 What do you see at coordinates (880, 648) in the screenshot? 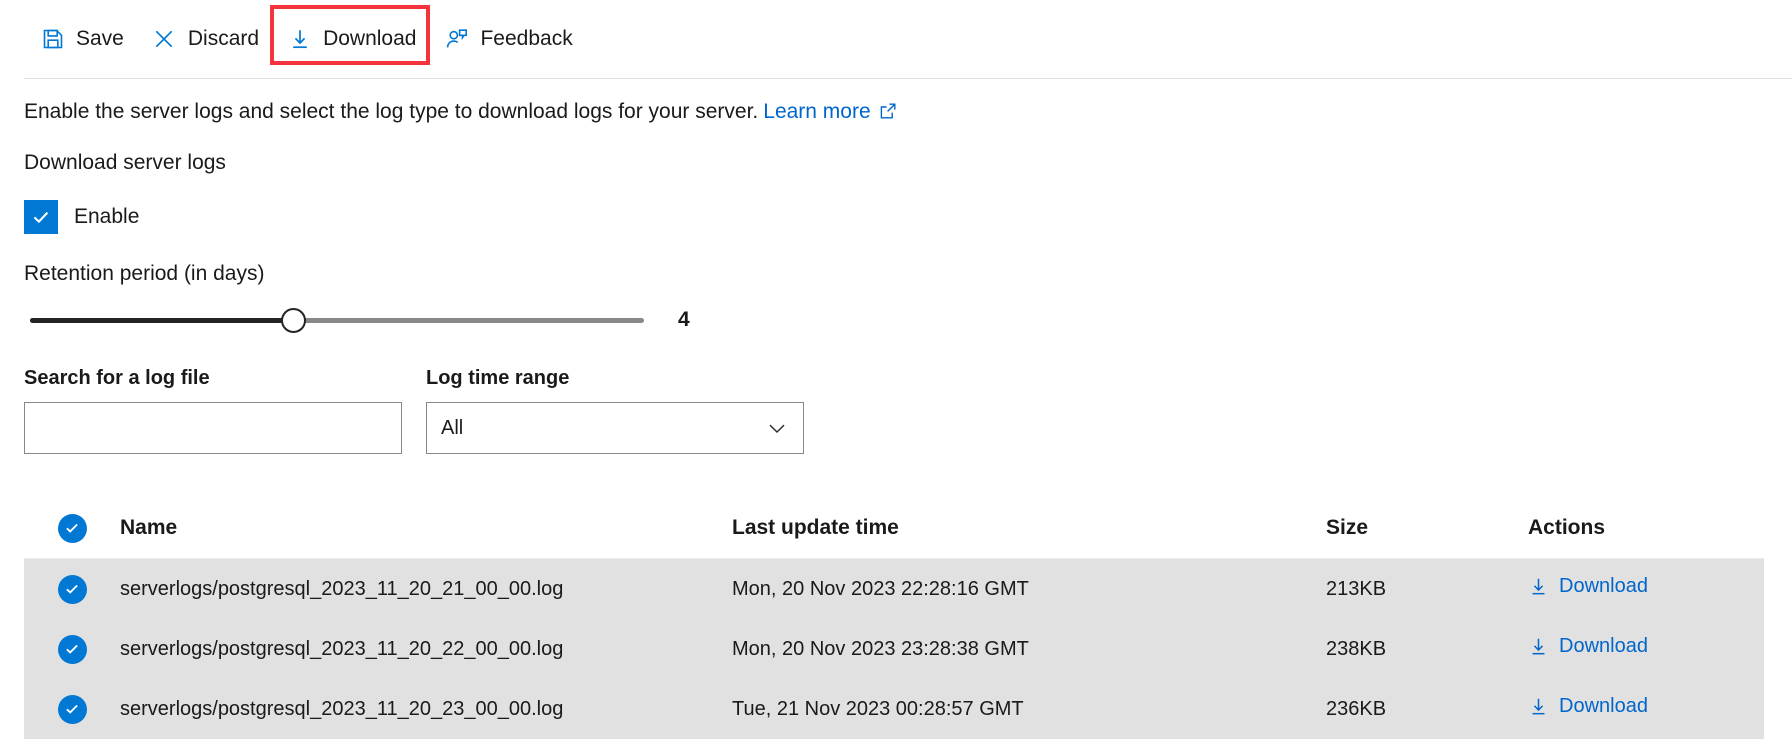
I see `cell-last-update: Mon, 20 Nov 2023 23:28:38 GMT` at bounding box center [880, 648].